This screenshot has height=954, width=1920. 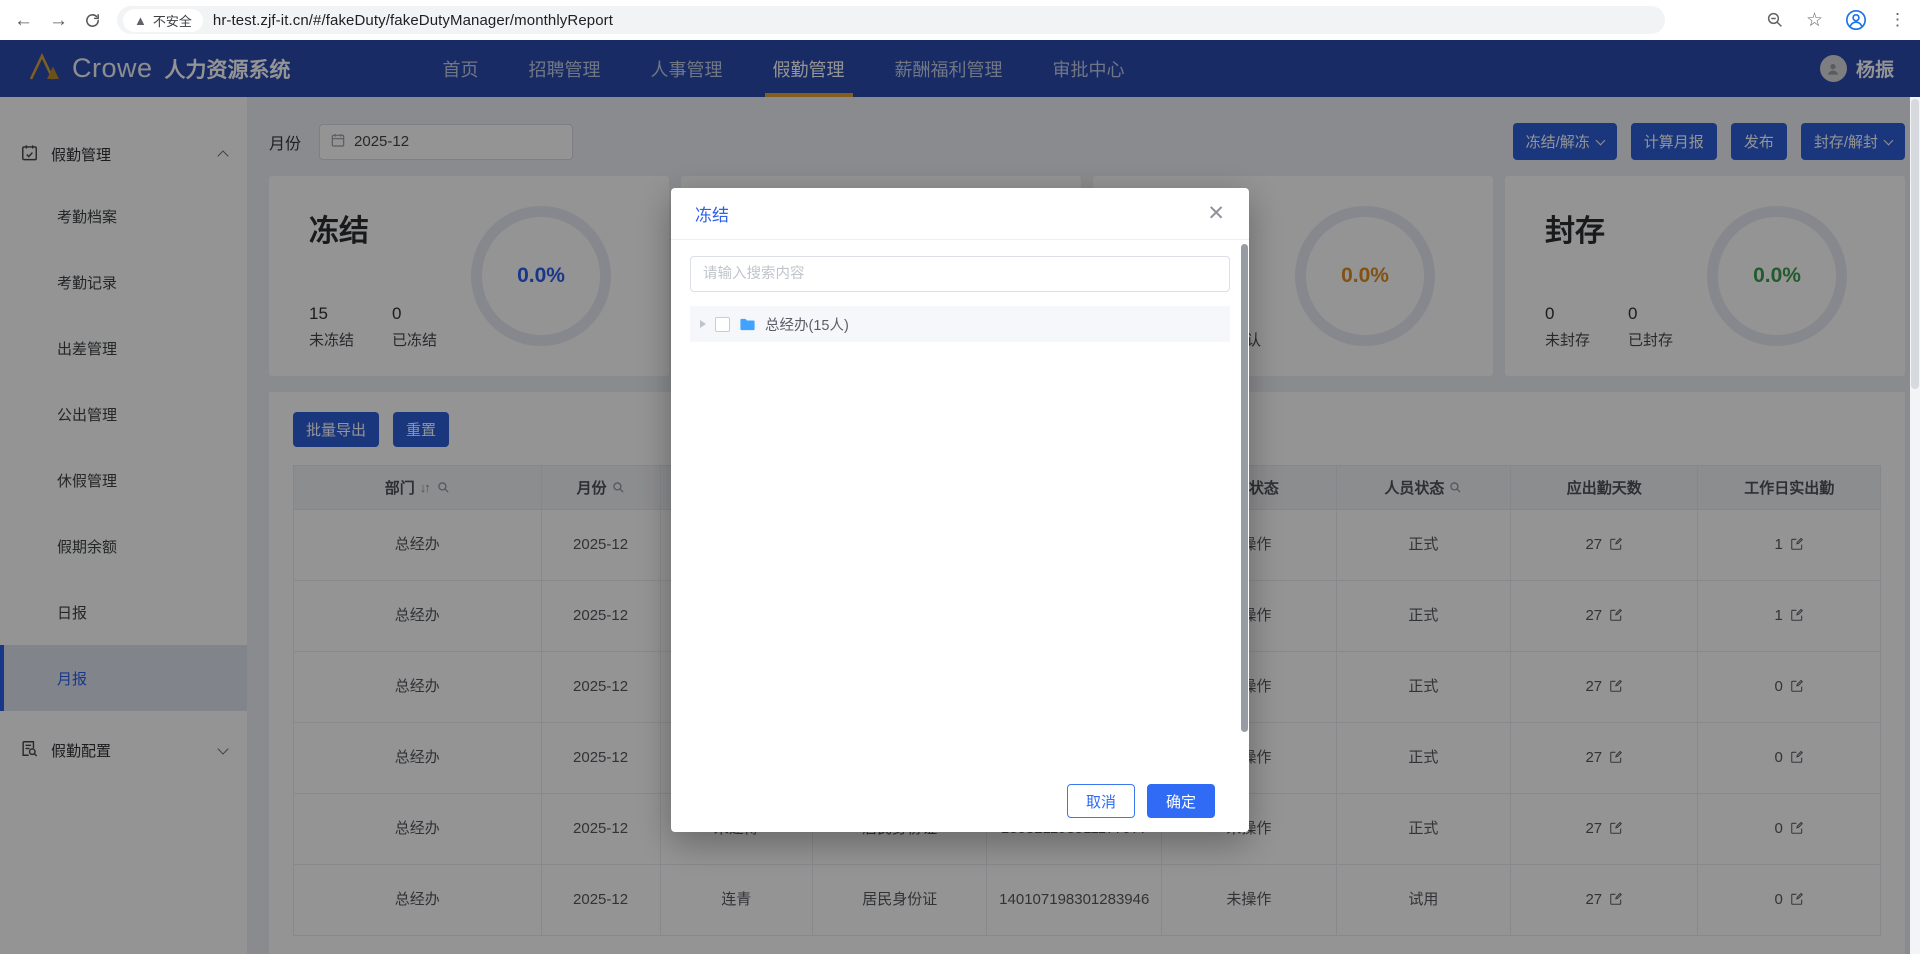 I want to click on menu-dots-icon: ⋮, so click(x=1897, y=20).